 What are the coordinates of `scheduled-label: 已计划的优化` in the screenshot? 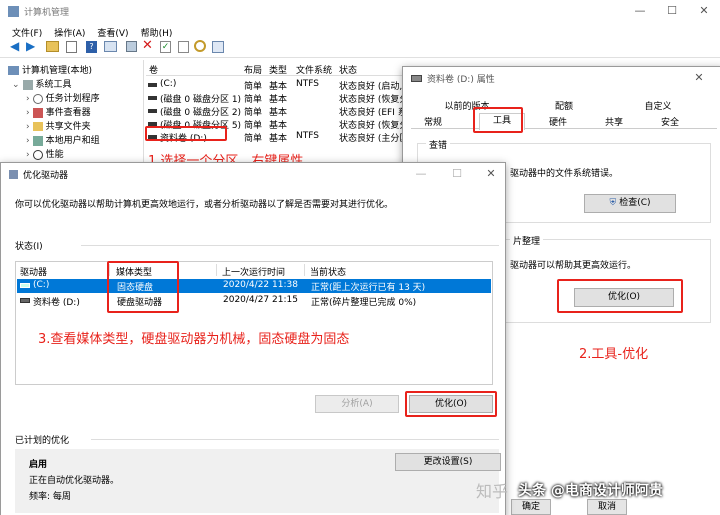 It's located at (42, 441).